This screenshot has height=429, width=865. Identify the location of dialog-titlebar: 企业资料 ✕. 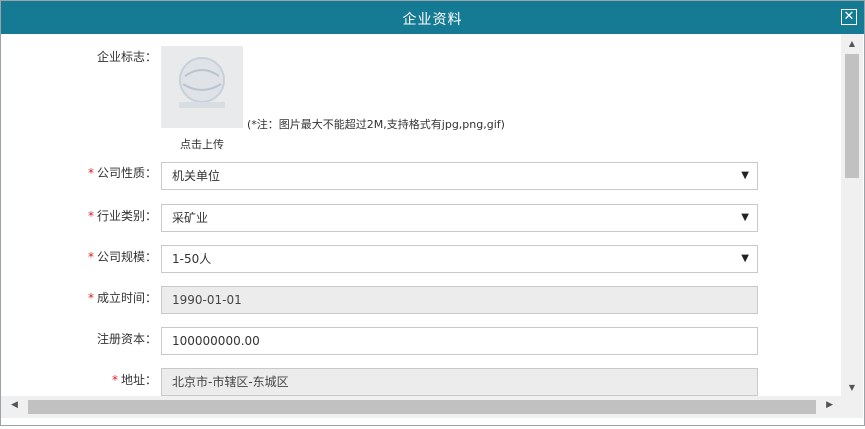
(432, 17).